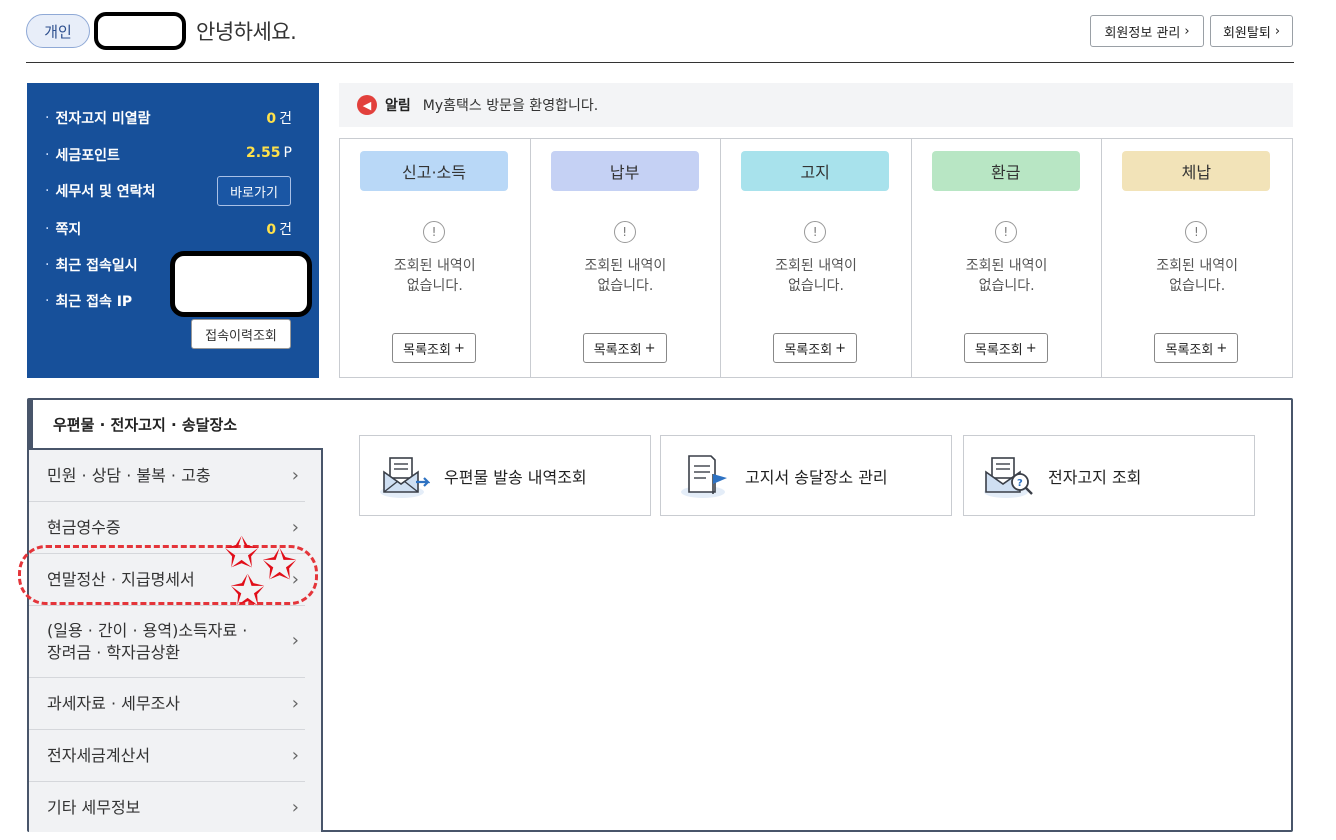  I want to click on messages-count: 0 건, so click(279, 229).